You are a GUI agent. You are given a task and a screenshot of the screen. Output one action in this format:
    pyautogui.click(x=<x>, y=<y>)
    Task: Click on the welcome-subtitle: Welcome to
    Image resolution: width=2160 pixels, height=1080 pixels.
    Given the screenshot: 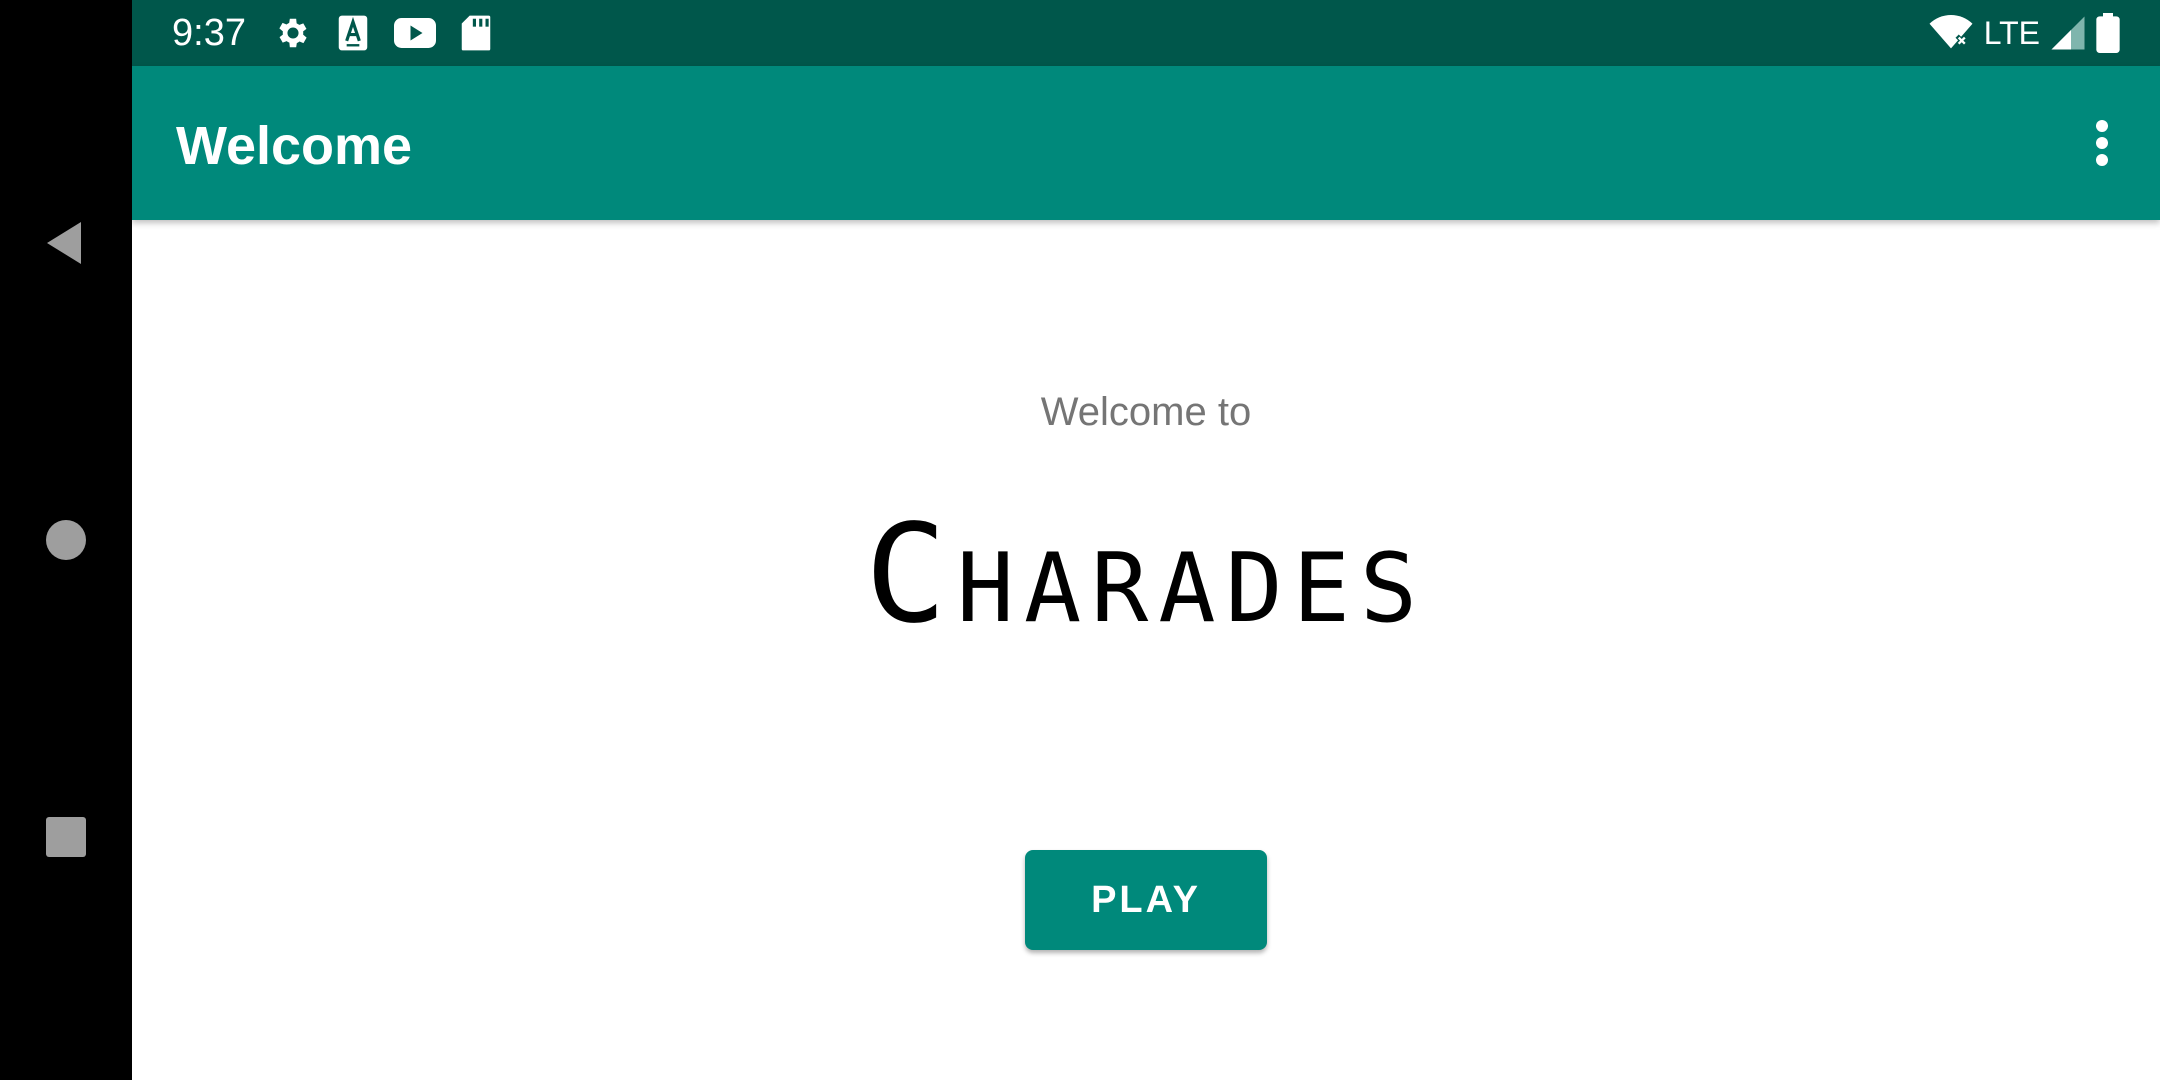 What is the action you would take?
    pyautogui.click(x=1146, y=412)
    